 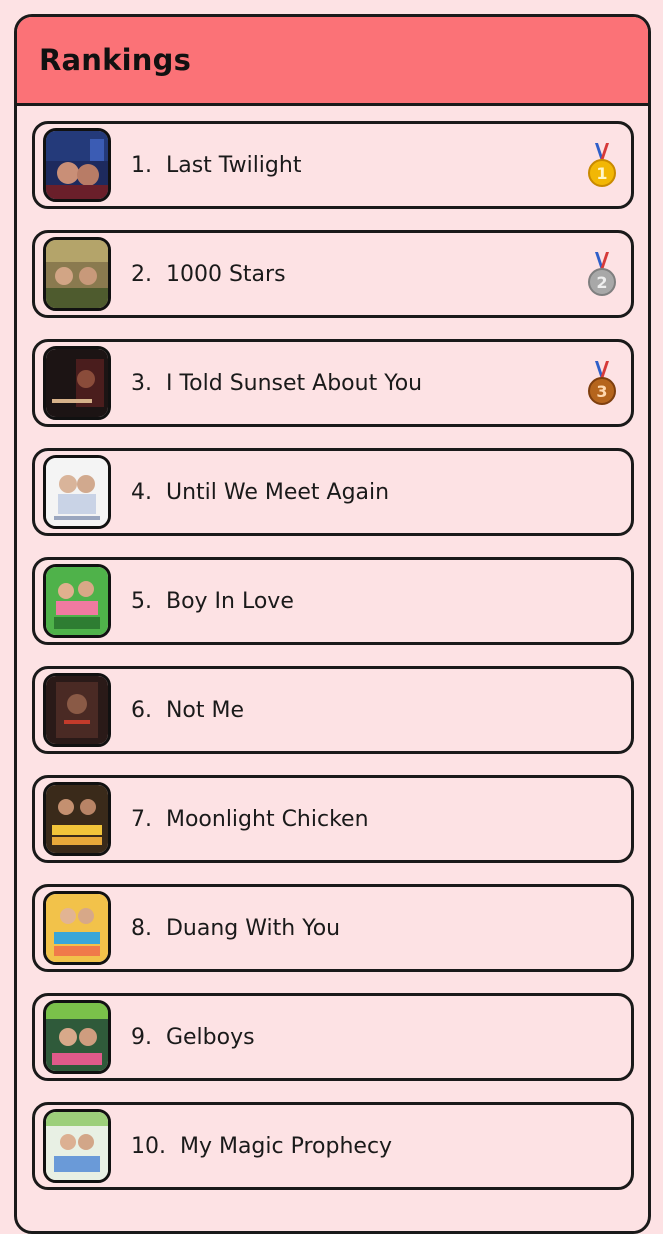 I want to click on bronze-medal-icon: 3, so click(x=602, y=384).